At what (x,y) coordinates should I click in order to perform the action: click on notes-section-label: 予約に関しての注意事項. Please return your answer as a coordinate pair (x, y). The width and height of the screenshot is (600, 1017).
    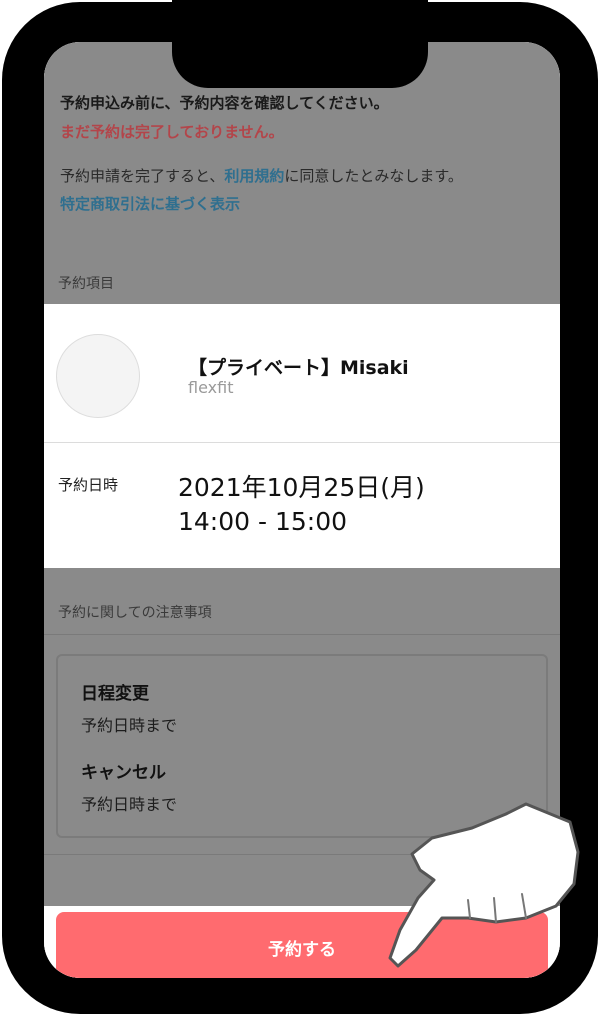
    Looking at the image, I should click on (135, 613).